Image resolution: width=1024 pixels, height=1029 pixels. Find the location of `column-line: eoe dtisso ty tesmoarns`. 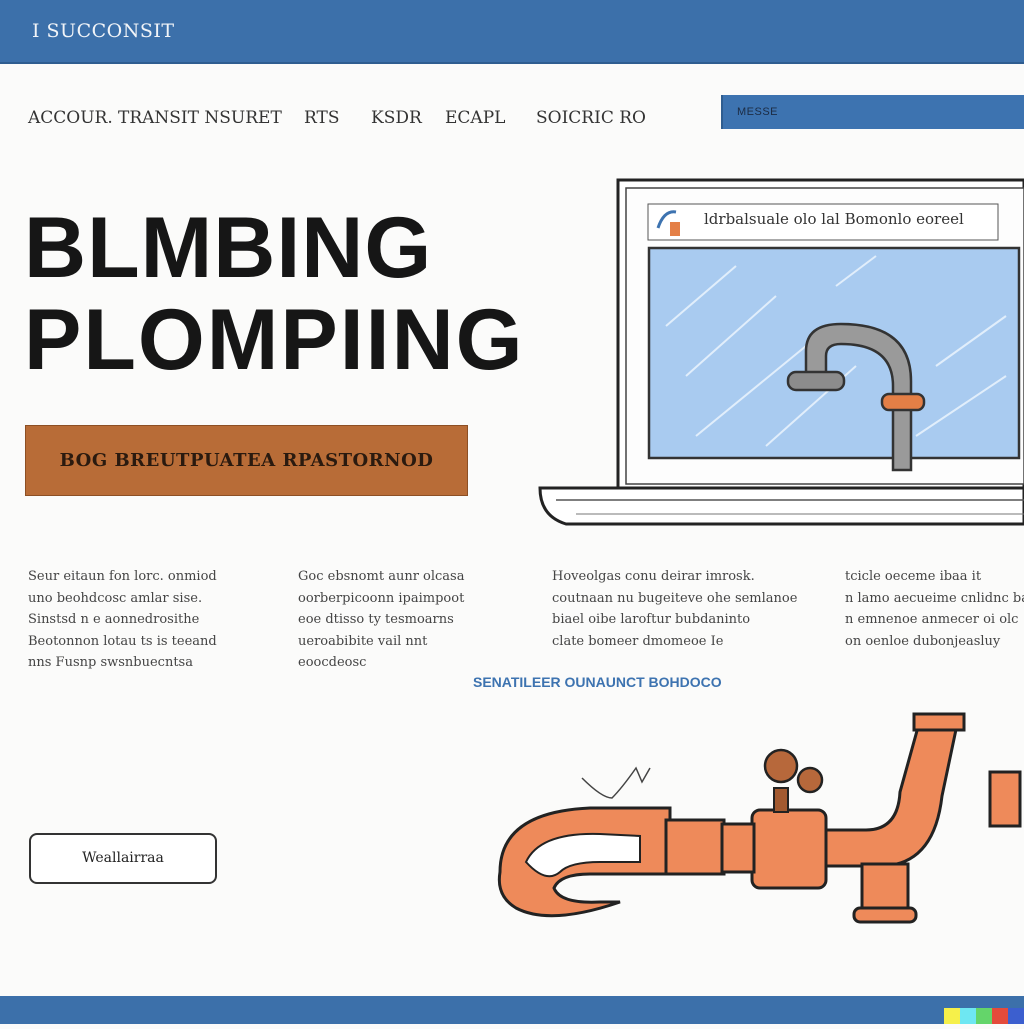

column-line: eoe dtisso ty tesmoarns is located at coordinates (376, 619).